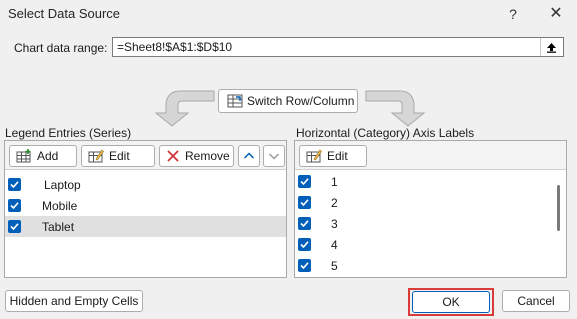 Image resolution: width=577 pixels, height=319 pixels. I want to click on edit-label: Edit, so click(119, 156).